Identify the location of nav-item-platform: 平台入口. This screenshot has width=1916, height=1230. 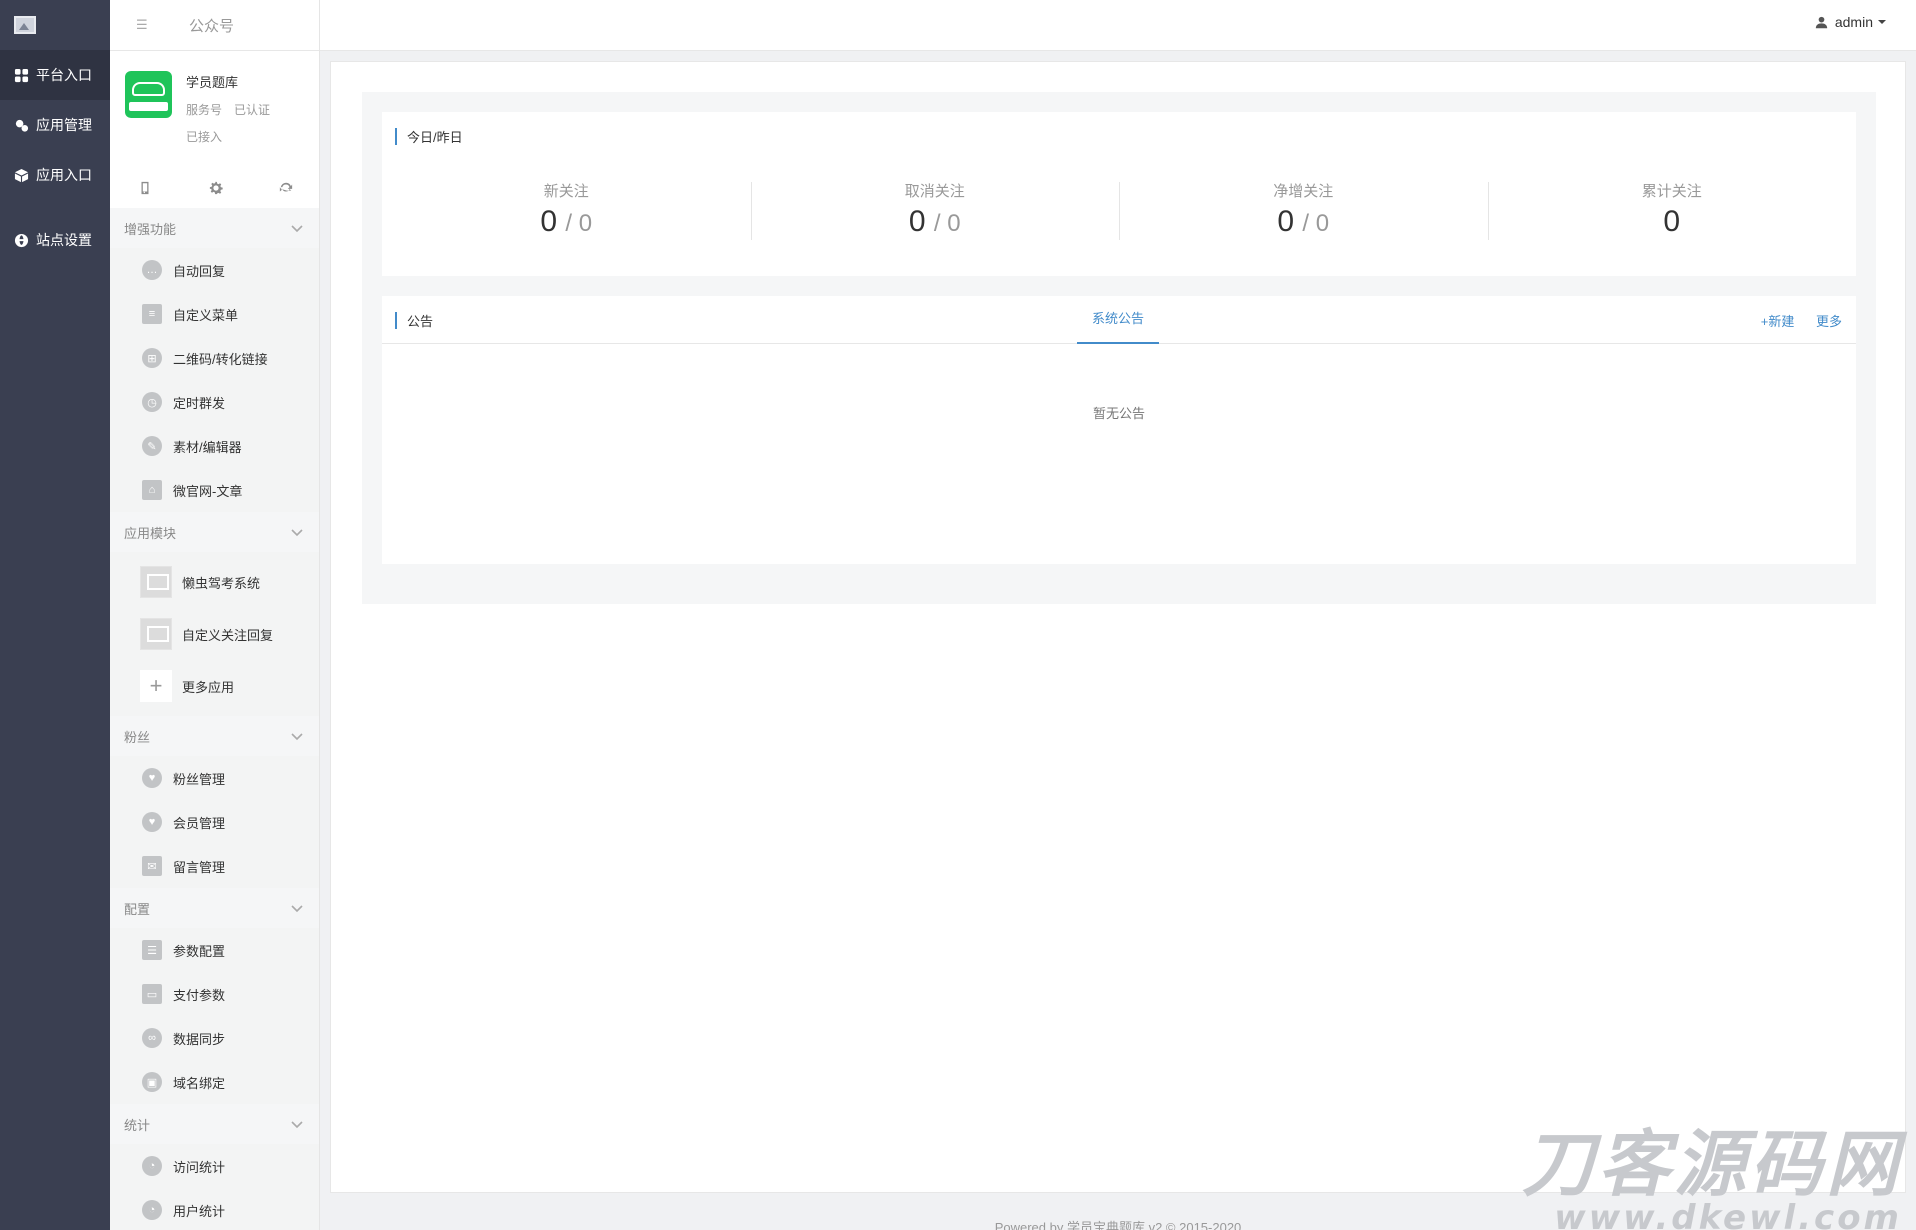
(55, 75).